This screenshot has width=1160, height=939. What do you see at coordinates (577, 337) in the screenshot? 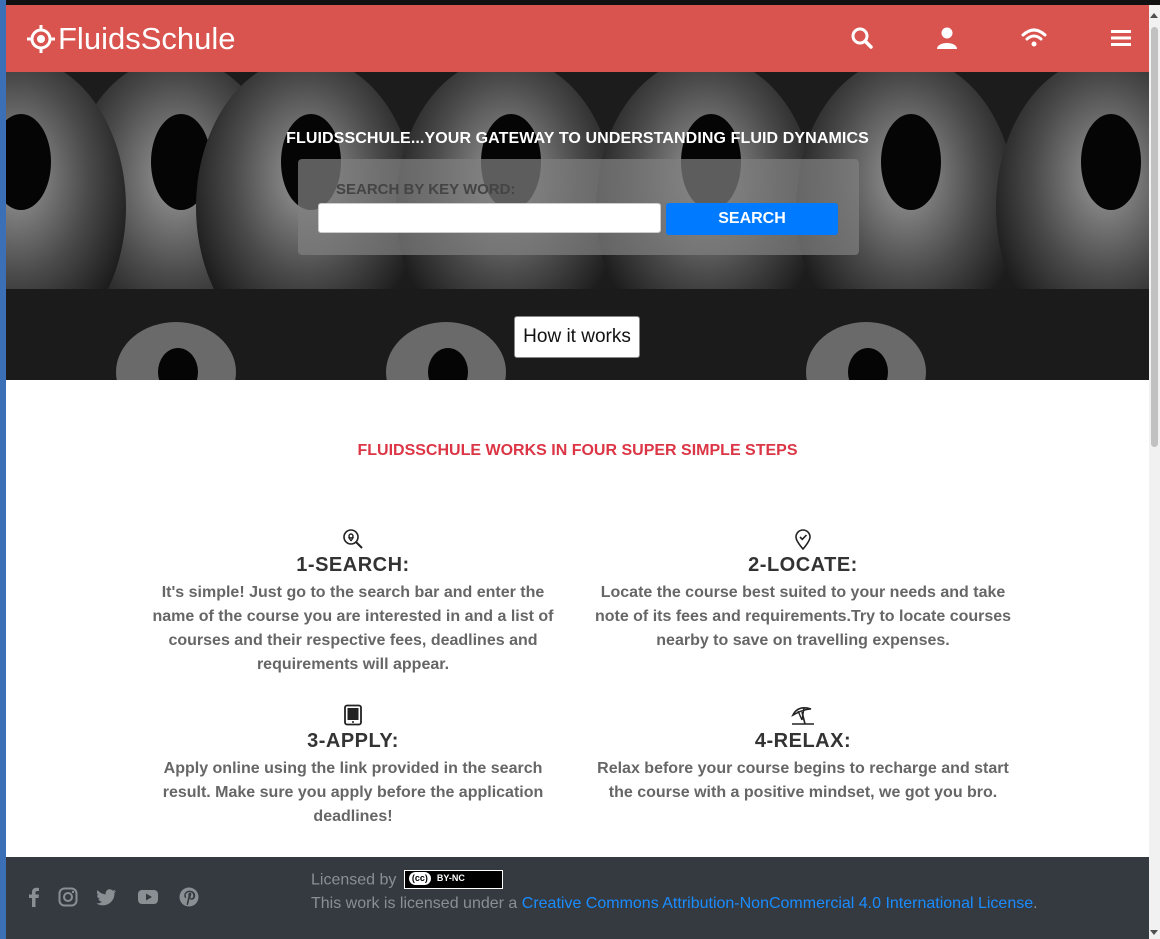
I see `how-it-works-button: How it works` at bounding box center [577, 337].